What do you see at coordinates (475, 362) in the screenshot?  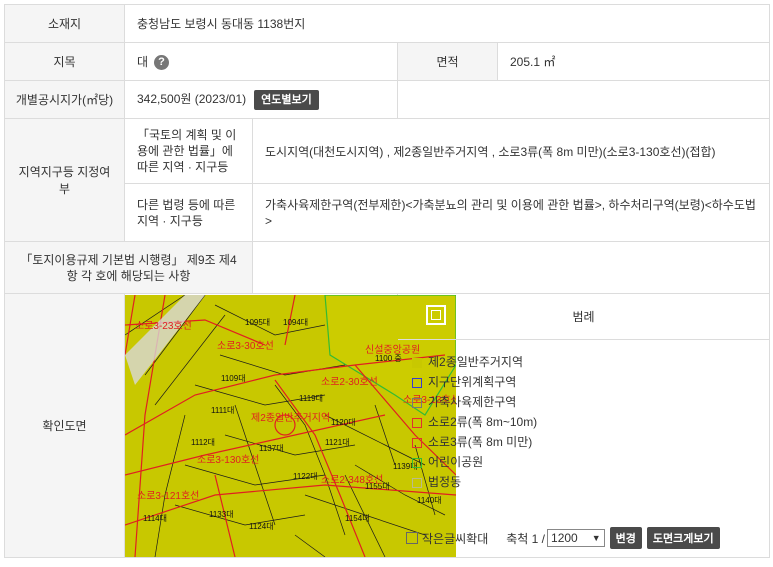 I see `legend-item-label: 제2종일반주거지역` at bounding box center [475, 362].